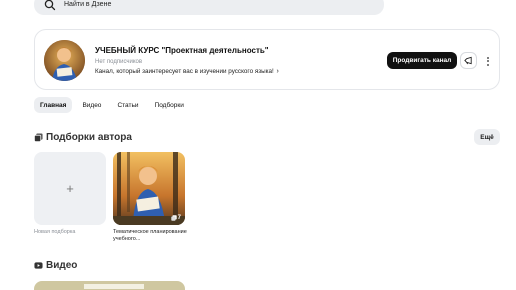 The height and width of the screenshot is (290, 516). I want to click on collections-section-title: Подборки автора, so click(83, 137).